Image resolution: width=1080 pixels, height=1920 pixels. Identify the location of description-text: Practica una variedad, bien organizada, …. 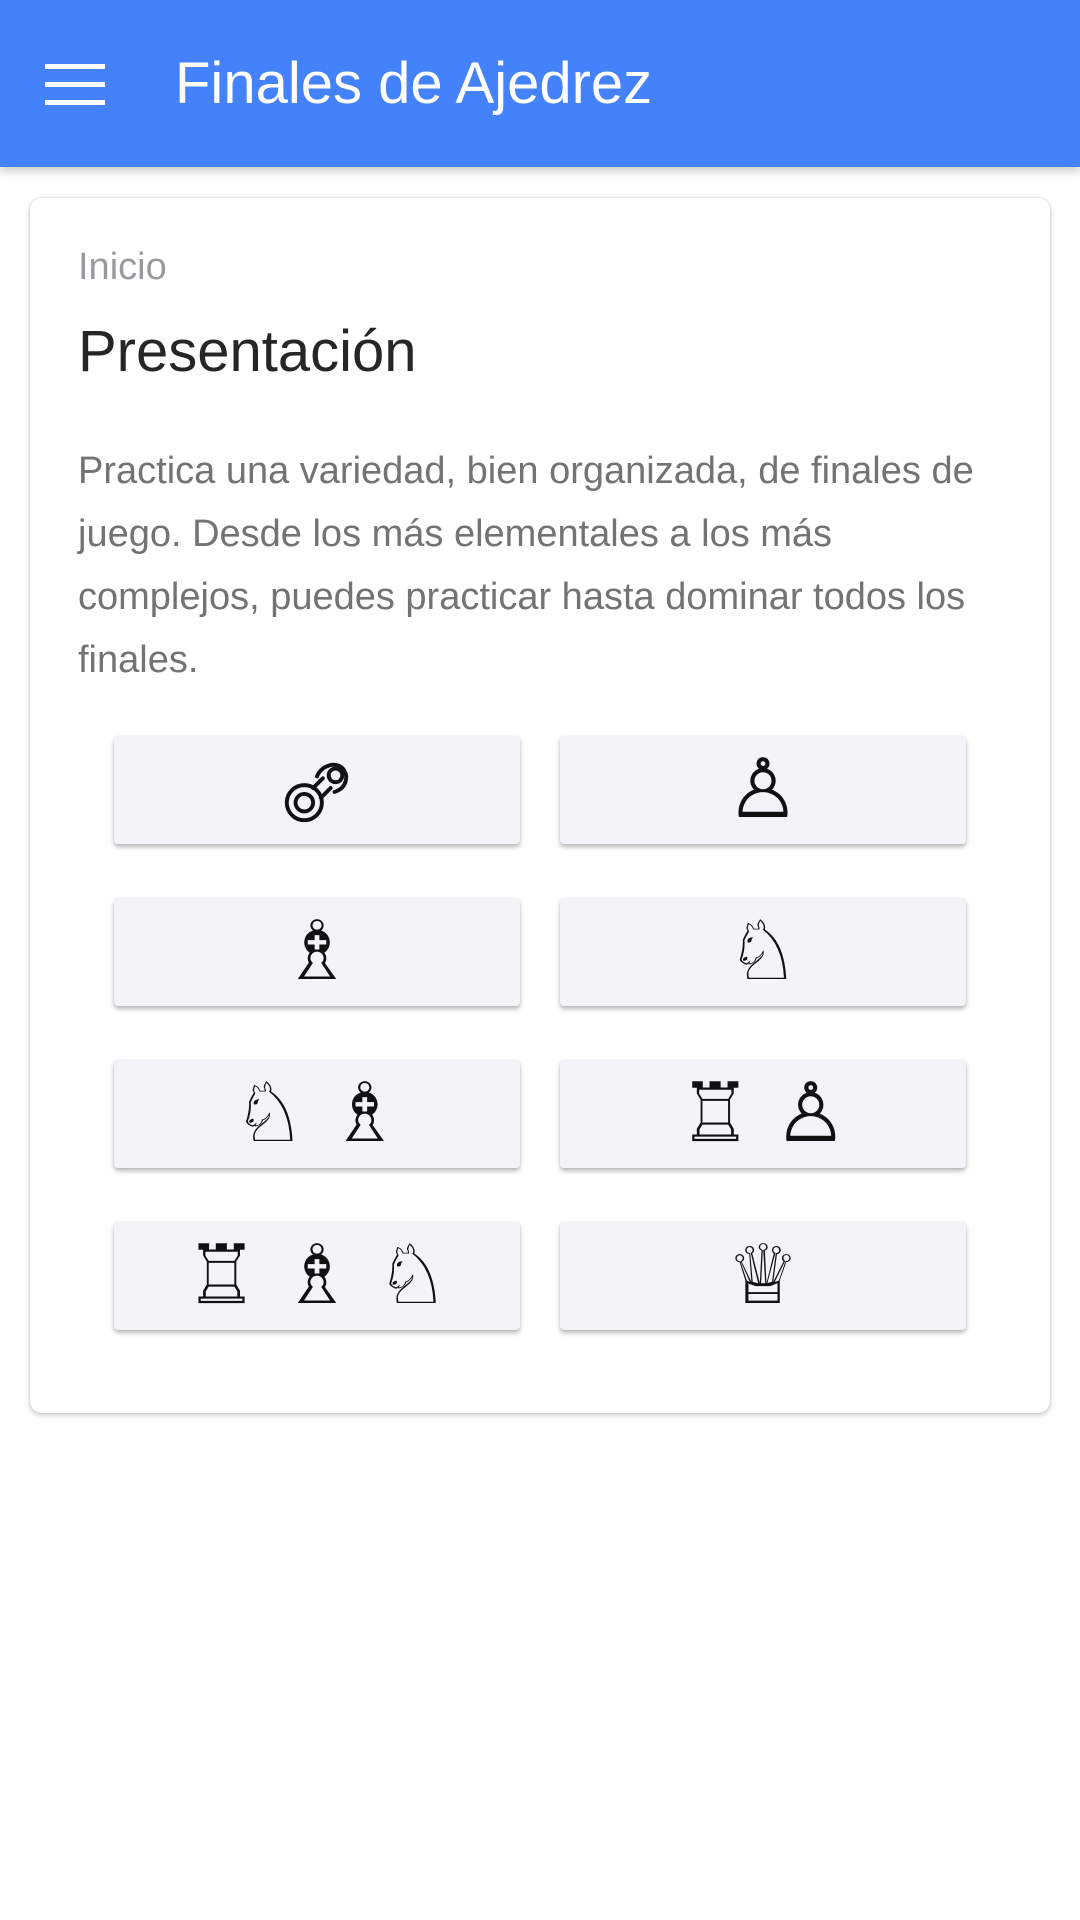
(526, 565).